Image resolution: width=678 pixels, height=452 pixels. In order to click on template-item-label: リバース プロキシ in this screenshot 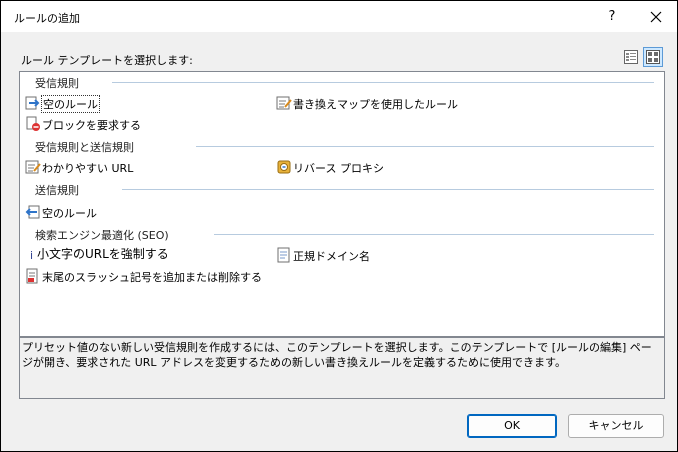, I will do `click(338, 168)`.